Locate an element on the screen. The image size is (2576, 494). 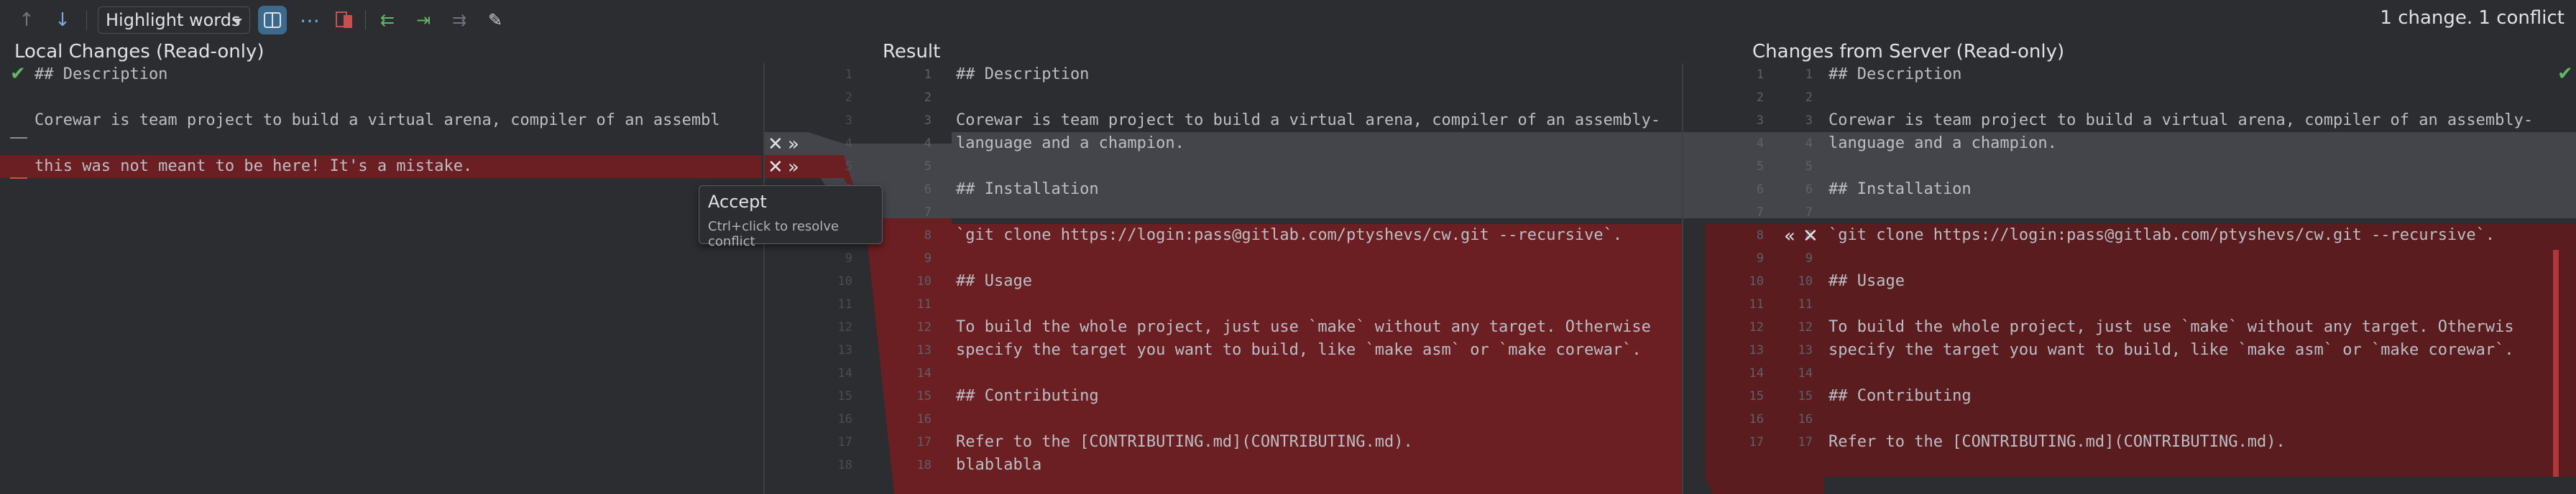
result-code-line: language and a champion. is located at coordinates (1070, 143).